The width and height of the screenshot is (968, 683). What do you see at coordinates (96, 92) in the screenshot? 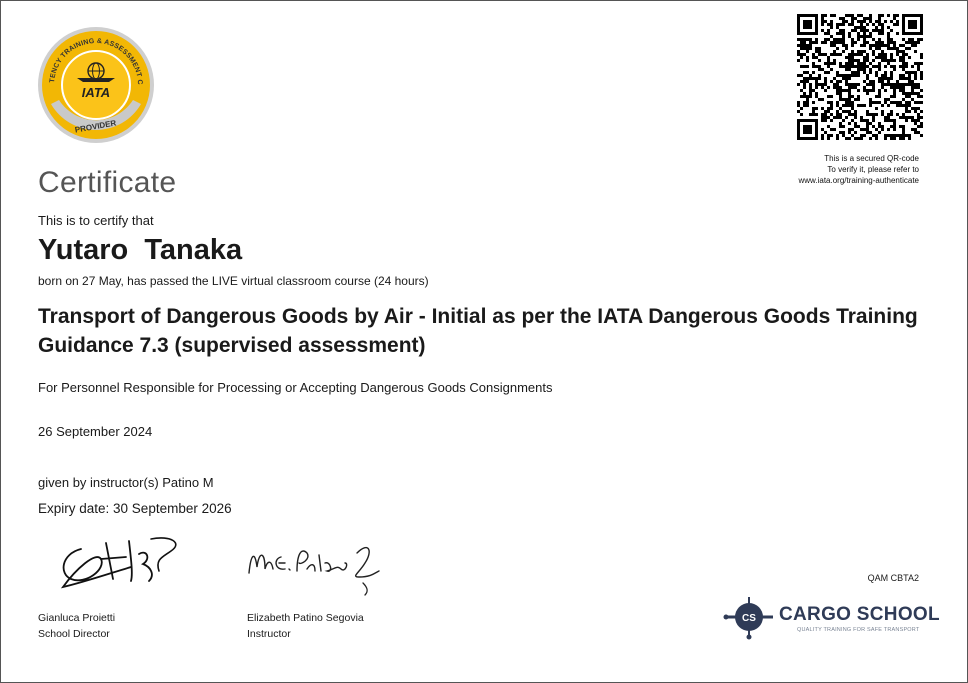
I see `seal-brand: IATA` at bounding box center [96, 92].